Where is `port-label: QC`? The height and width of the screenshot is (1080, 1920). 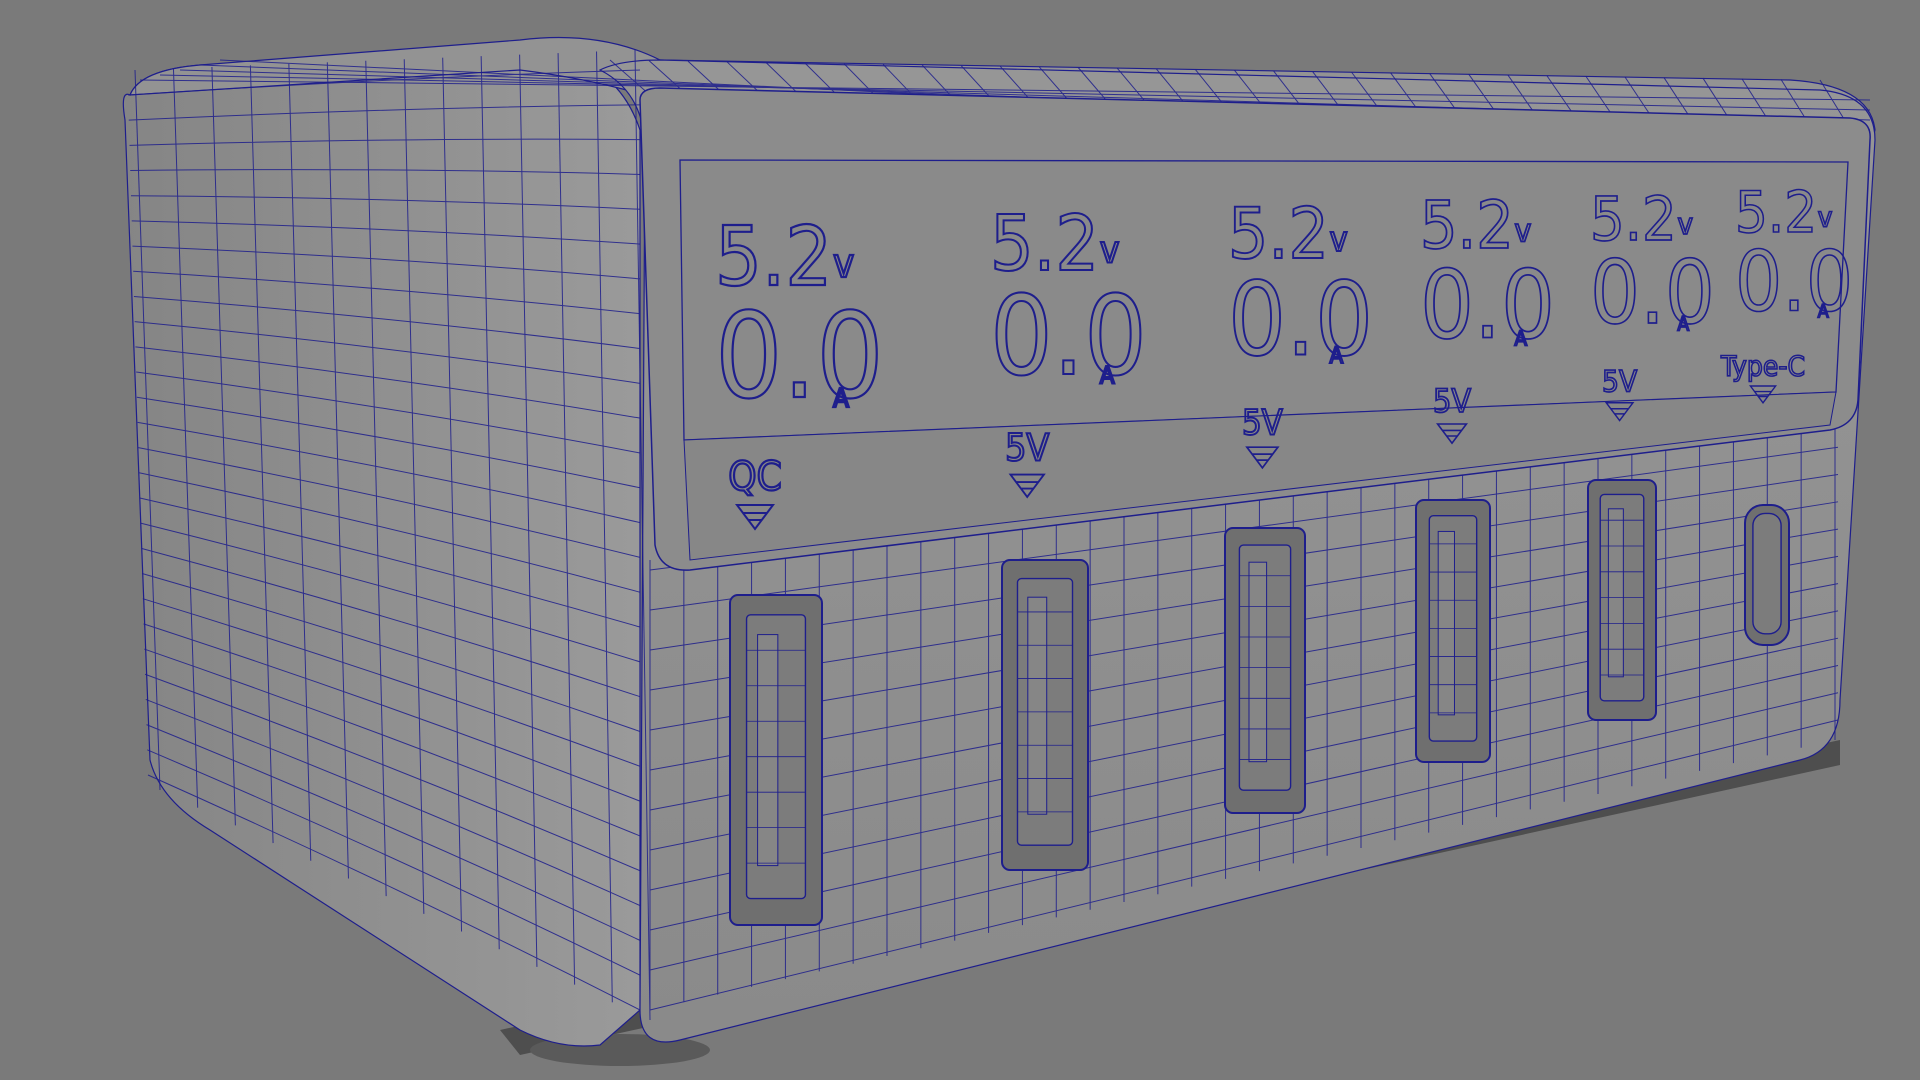
port-label: QC is located at coordinates (754, 477).